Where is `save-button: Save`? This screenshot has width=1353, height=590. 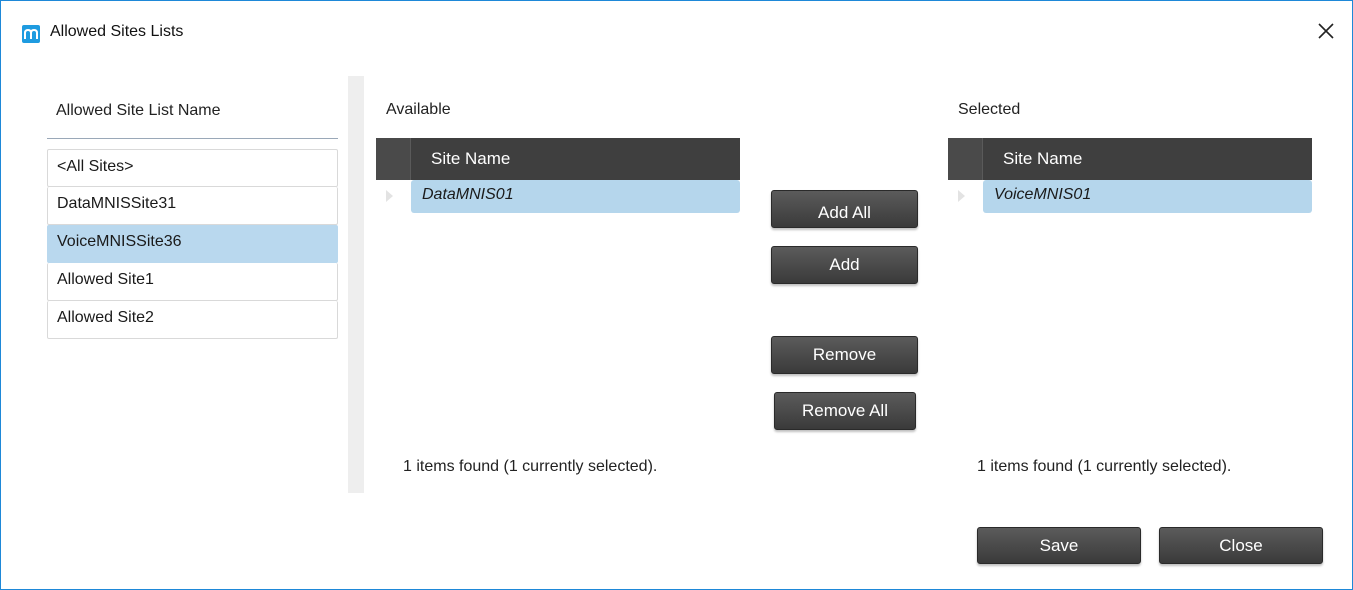
save-button: Save is located at coordinates (1059, 545).